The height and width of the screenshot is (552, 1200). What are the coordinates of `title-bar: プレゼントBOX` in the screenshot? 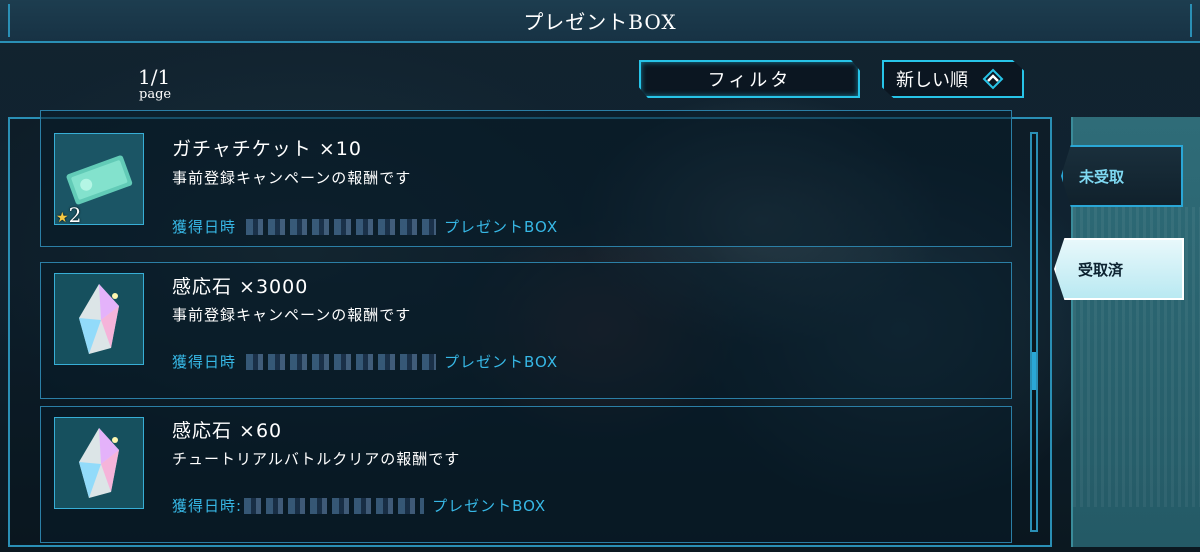 It's located at (600, 21).